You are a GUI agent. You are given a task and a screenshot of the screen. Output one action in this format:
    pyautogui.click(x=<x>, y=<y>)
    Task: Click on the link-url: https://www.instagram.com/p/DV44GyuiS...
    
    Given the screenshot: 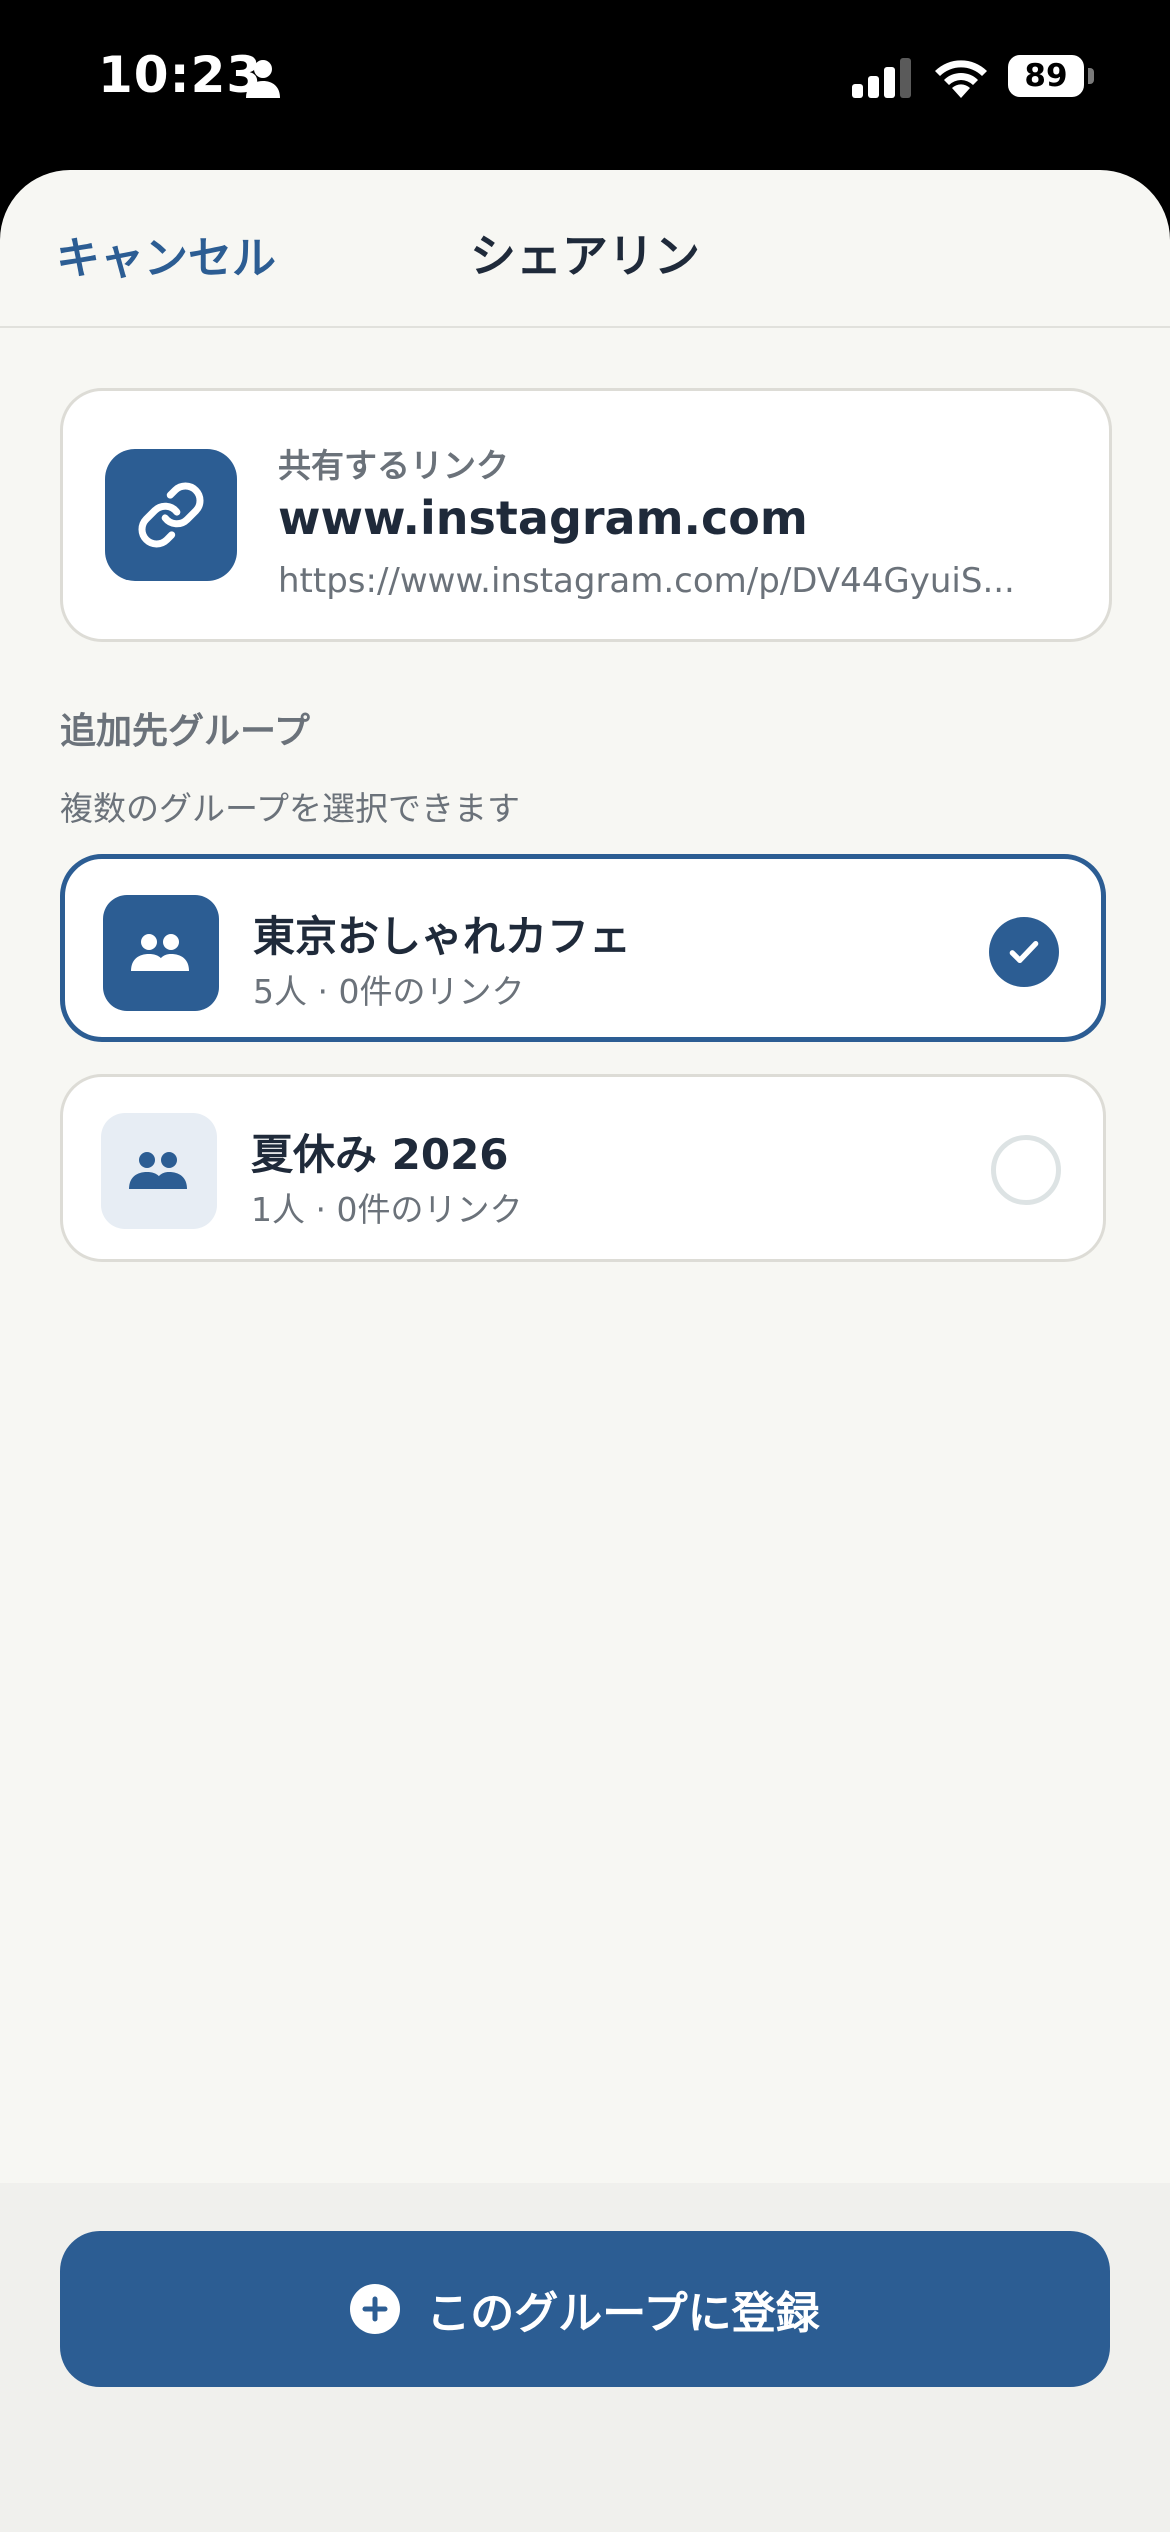 What is the action you would take?
    pyautogui.click(x=646, y=581)
    